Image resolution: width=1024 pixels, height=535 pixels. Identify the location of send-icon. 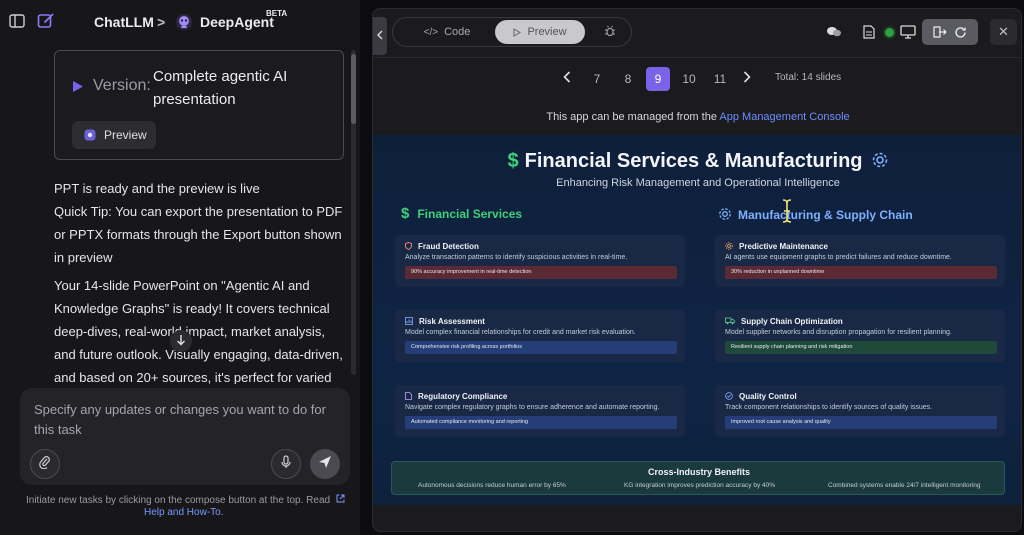
(325, 464).